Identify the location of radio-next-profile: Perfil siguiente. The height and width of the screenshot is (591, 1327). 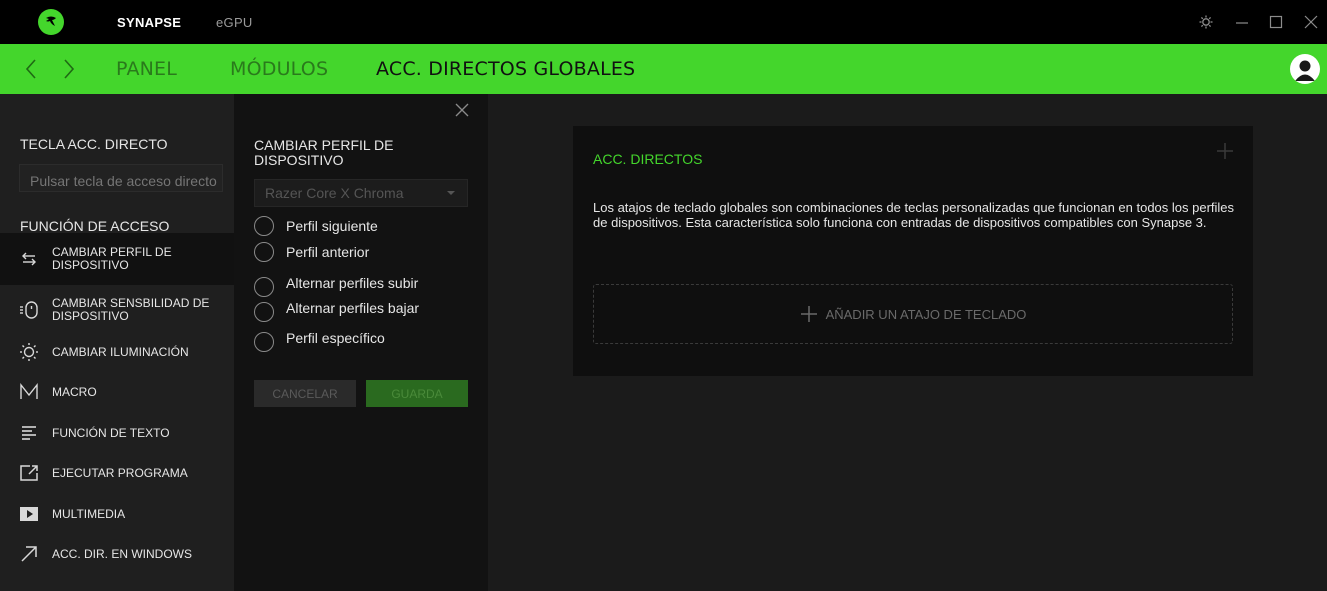
(316, 226).